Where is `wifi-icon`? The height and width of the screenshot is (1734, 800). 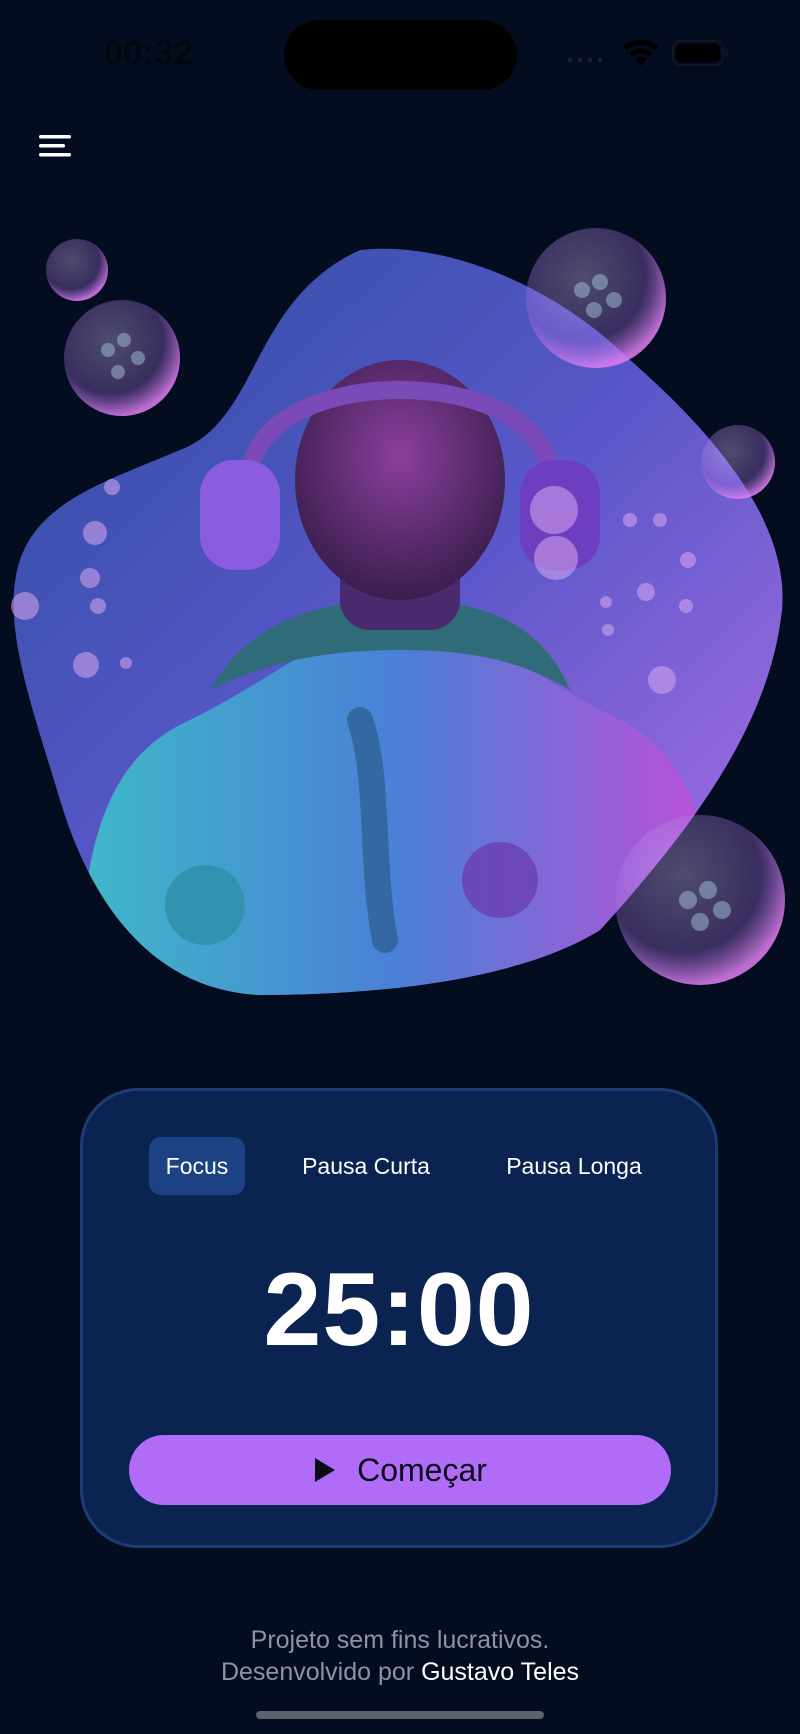
wifi-icon is located at coordinates (641, 52).